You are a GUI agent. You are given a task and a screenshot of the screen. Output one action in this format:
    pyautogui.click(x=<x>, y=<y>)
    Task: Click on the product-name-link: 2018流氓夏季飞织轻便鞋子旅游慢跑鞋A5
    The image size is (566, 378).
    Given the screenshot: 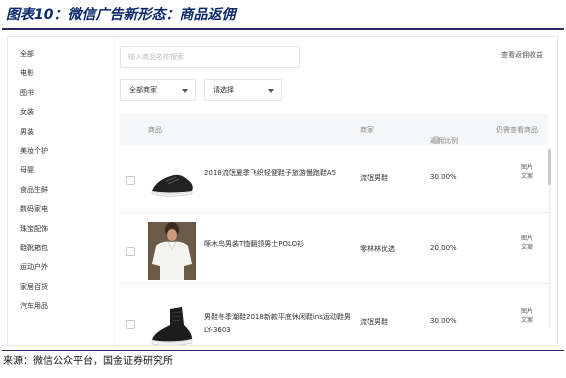 What is the action you would take?
    pyautogui.click(x=279, y=173)
    